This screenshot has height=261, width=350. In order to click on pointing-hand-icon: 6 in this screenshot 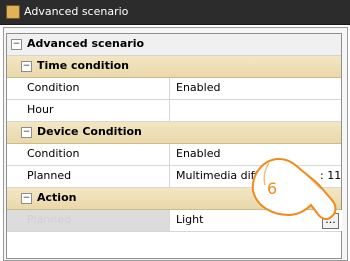, I will do `click(294, 189)`.